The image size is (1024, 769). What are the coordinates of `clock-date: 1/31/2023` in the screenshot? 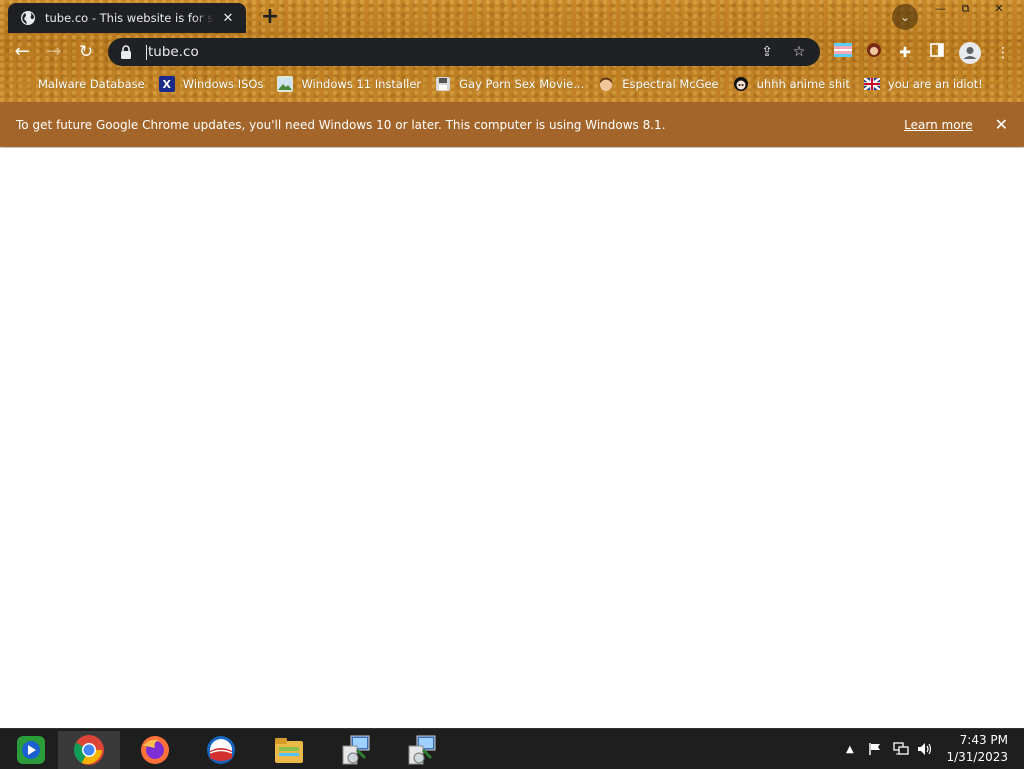 It's located at (977, 757).